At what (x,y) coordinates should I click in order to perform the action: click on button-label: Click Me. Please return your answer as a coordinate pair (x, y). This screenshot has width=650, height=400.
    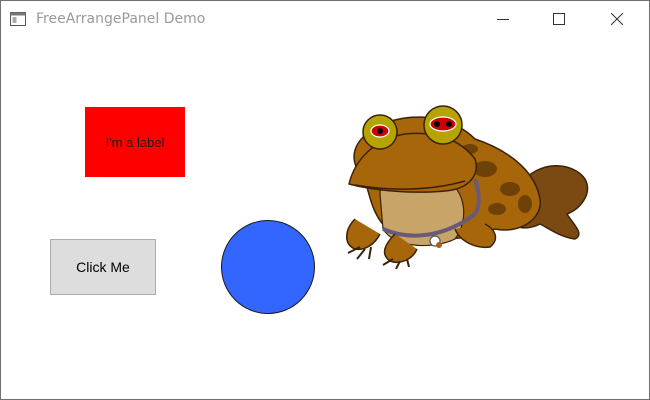
    Looking at the image, I should click on (103, 267).